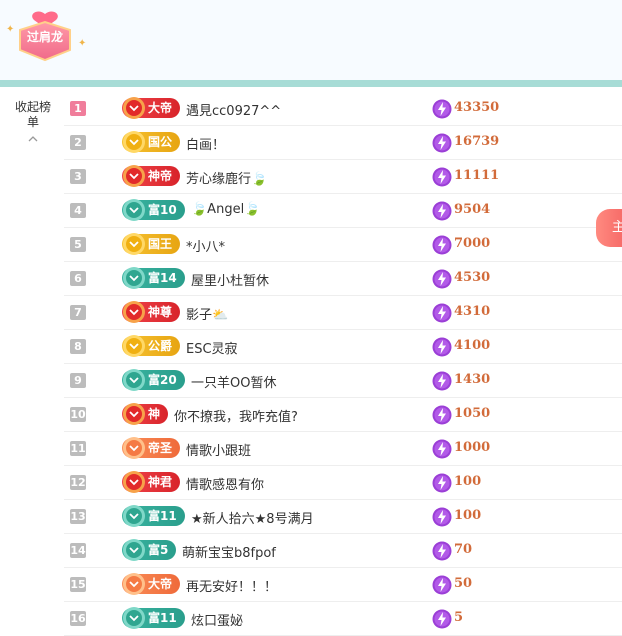  I want to click on table-row: 5 国王 *小八* 7000, so click(343, 245).